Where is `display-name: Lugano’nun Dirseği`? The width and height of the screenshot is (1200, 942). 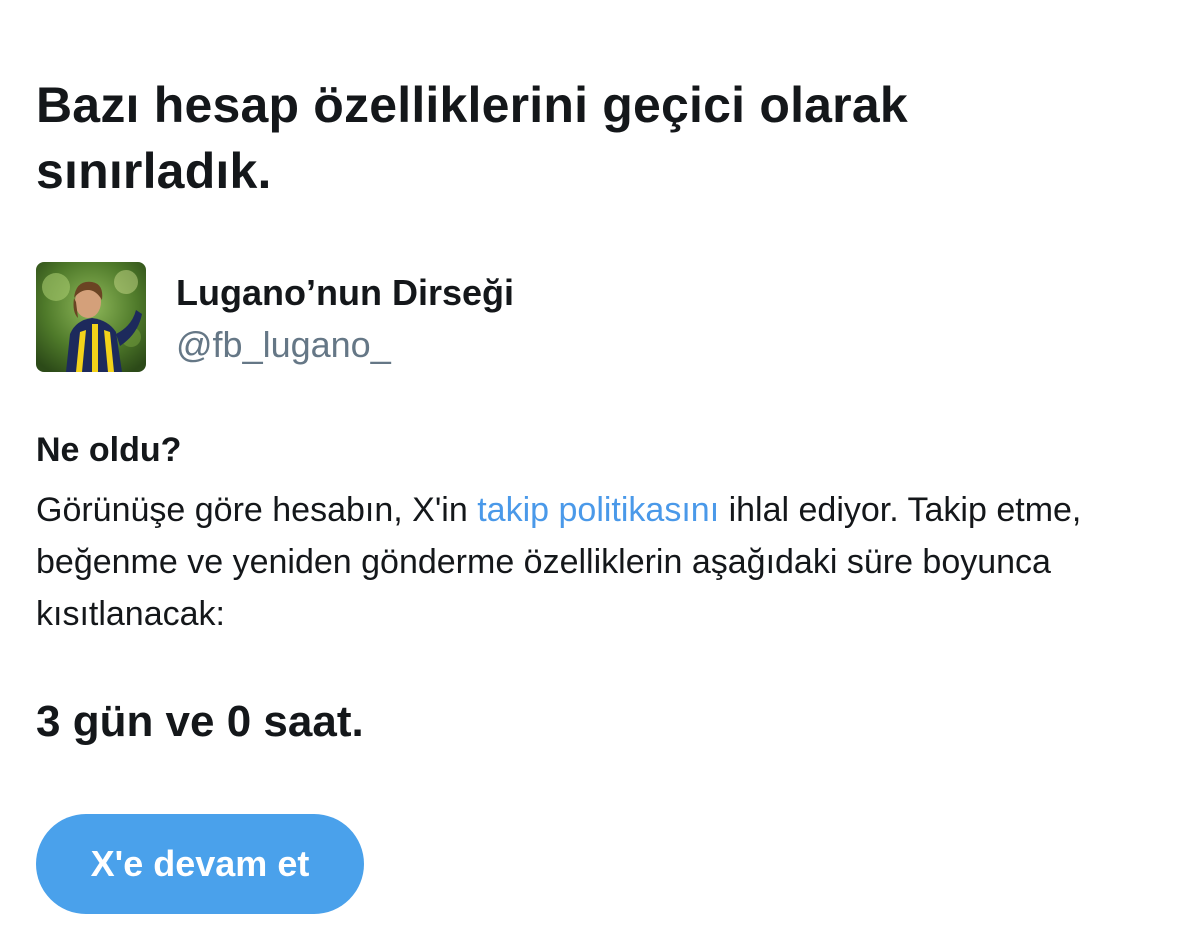 display-name: Lugano’nun Dirseği is located at coordinates (345, 292).